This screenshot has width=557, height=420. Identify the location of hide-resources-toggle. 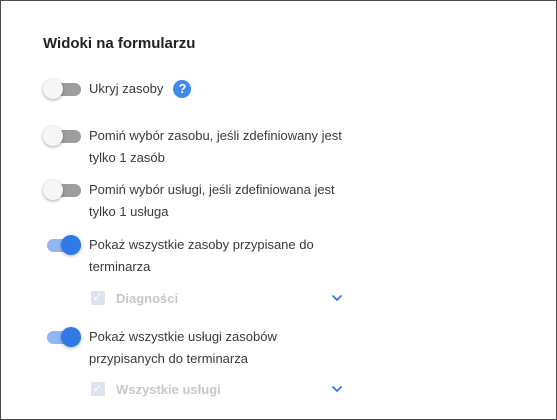
(63, 89).